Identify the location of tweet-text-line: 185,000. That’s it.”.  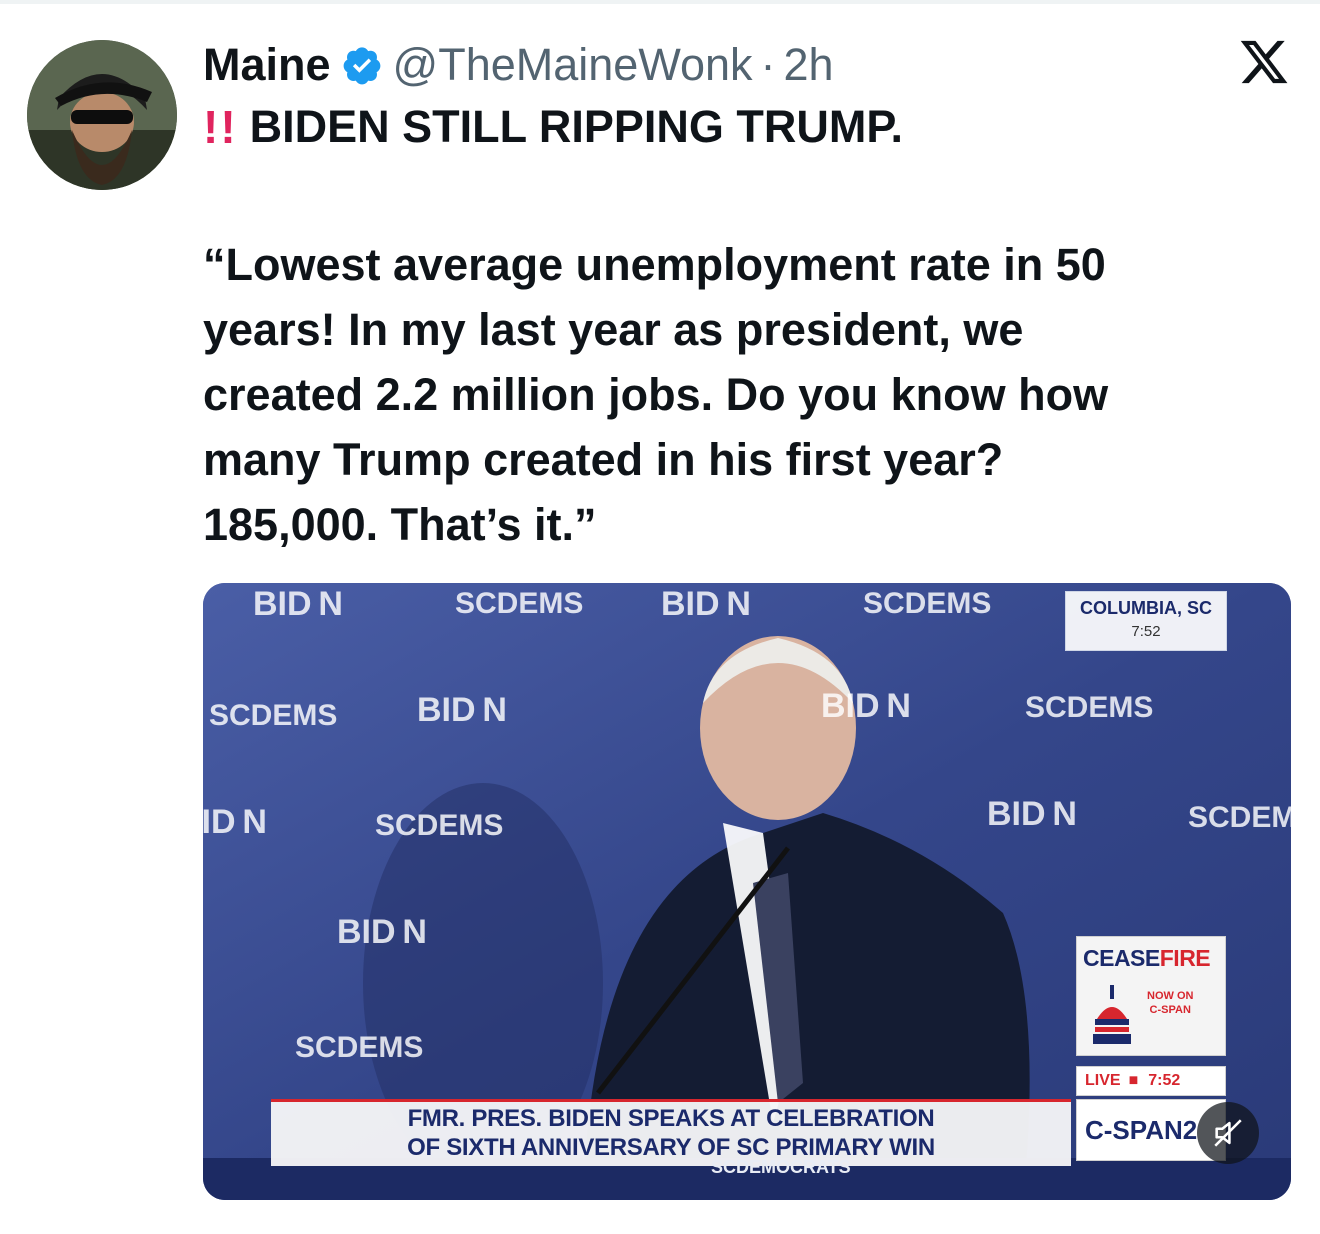
(400, 524).